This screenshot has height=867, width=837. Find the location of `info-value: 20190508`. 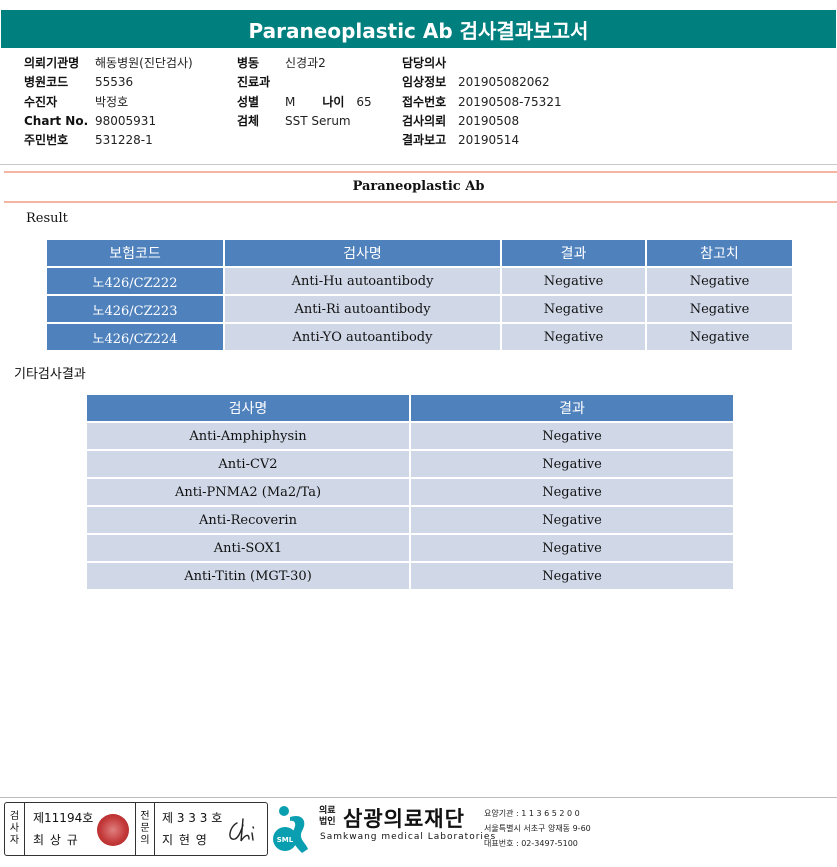

info-value: 20190508 is located at coordinates (489, 120).